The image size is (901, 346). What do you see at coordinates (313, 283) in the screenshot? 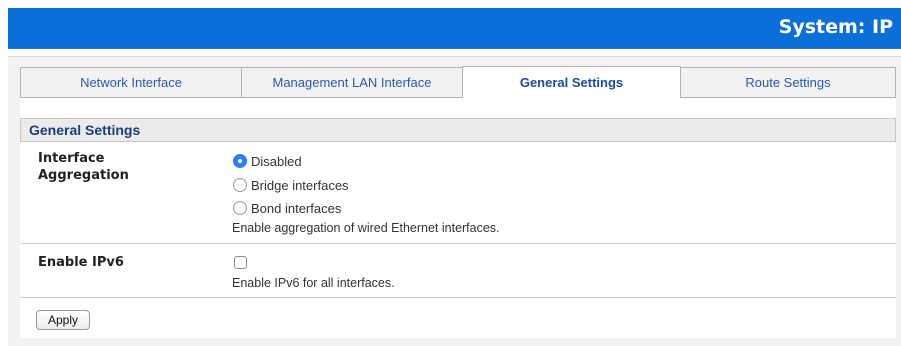
I see `ipv6-help-text: Enable IPv6 for all interfaces.` at bounding box center [313, 283].